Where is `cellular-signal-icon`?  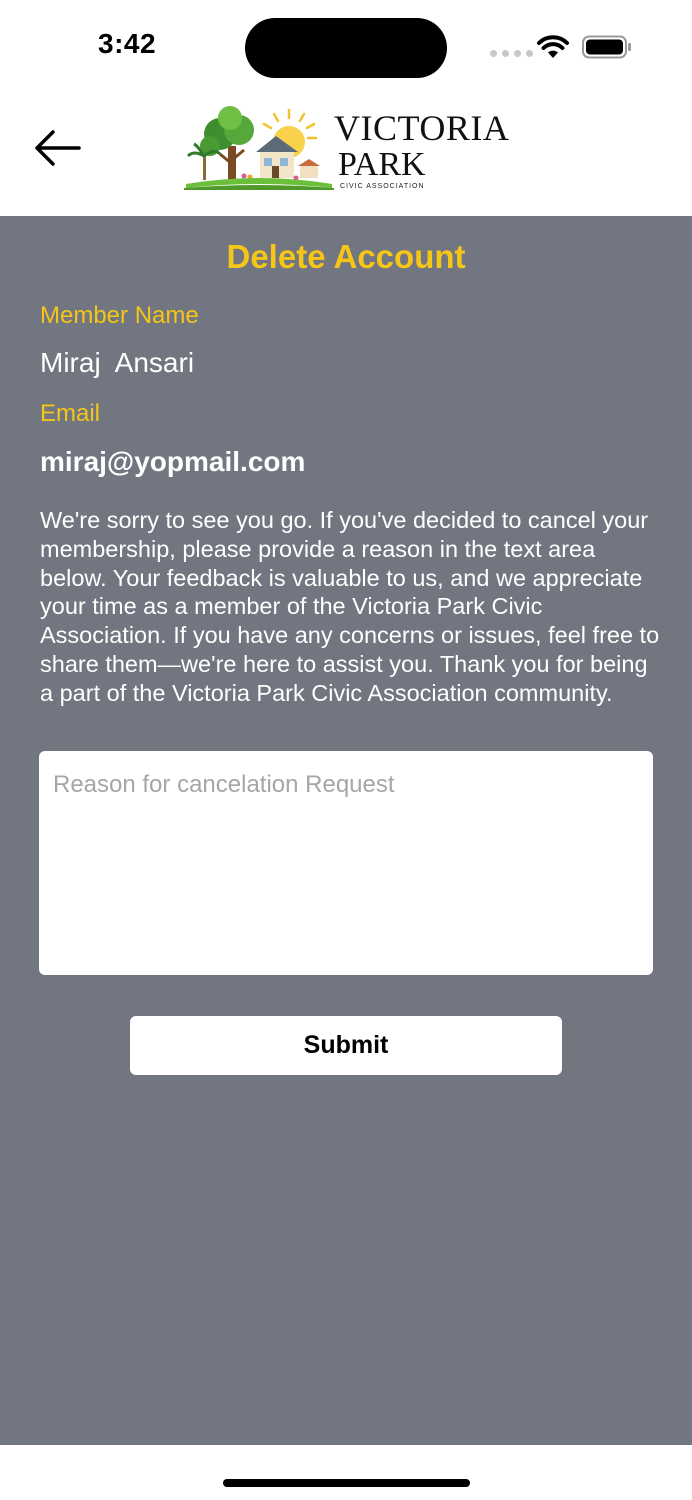 cellular-signal-icon is located at coordinates (511, 53).